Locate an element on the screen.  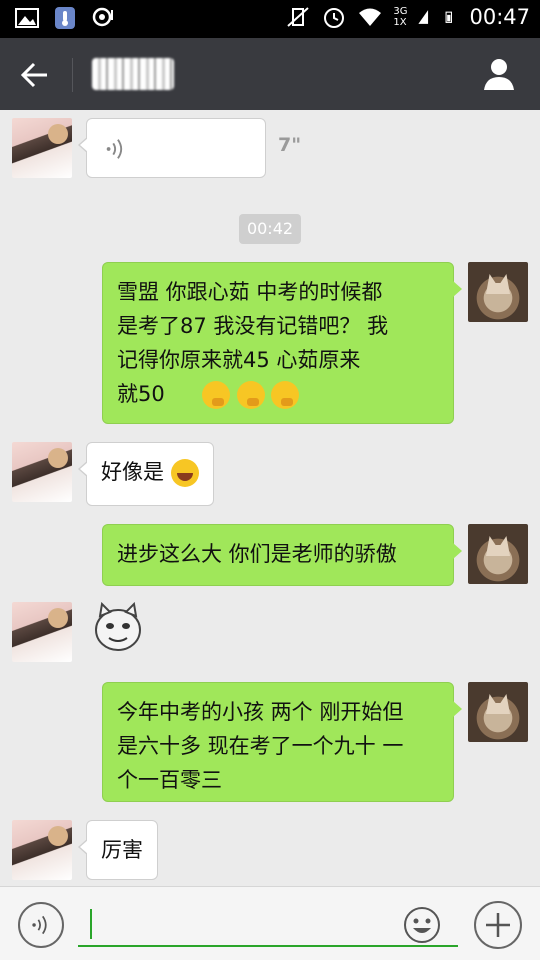
sent-message-bubble: 进步这么大 你们是老师的骄傲 is located at coordinates (282, 555).